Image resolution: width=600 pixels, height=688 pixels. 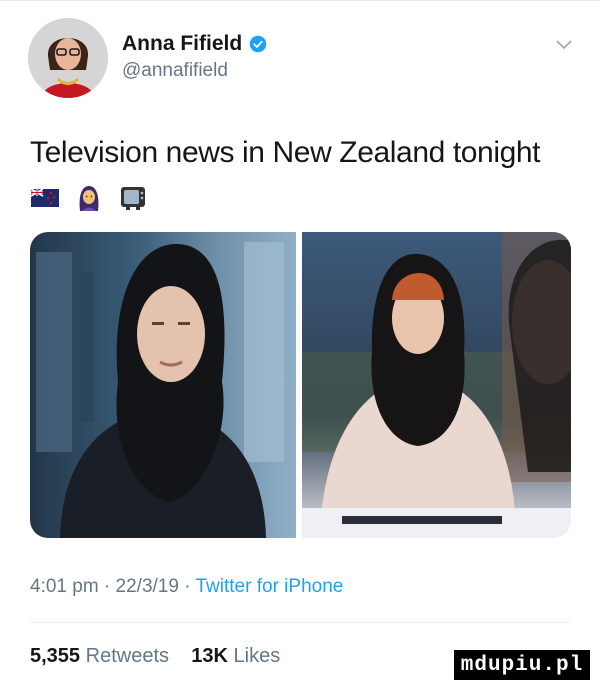 What do you see at coordinates (147, 586) in the screenshot?
I see `tweet-date: 22/3/19` at bounding box center [147, 586].